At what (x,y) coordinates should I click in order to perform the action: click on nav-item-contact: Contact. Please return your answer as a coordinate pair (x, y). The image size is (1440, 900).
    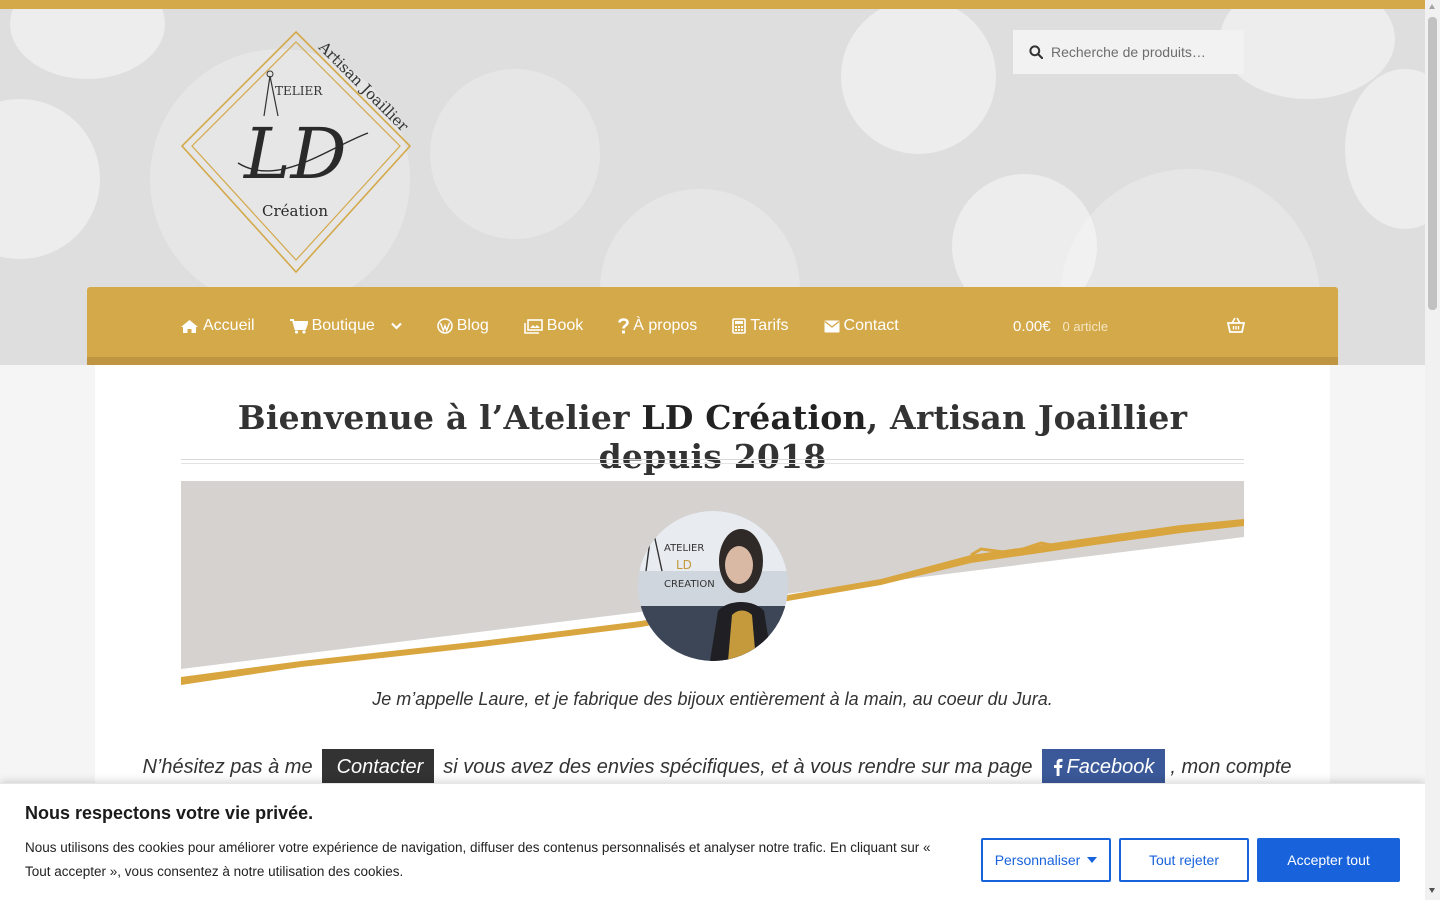
    Looking at the image, I should click on (861, 326).